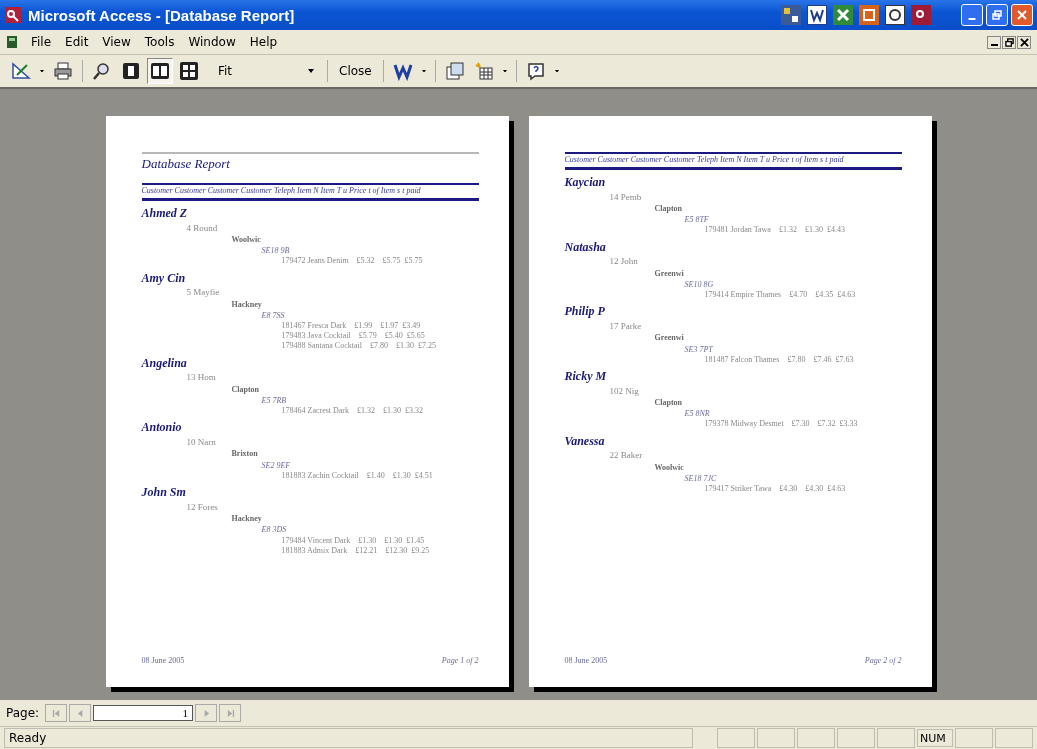 The height and width of the screenshot is (749, 1037). Describe the element at coordinates (626, 196) in the screenshot. I see `address-text: 14 Pemb` at that location.